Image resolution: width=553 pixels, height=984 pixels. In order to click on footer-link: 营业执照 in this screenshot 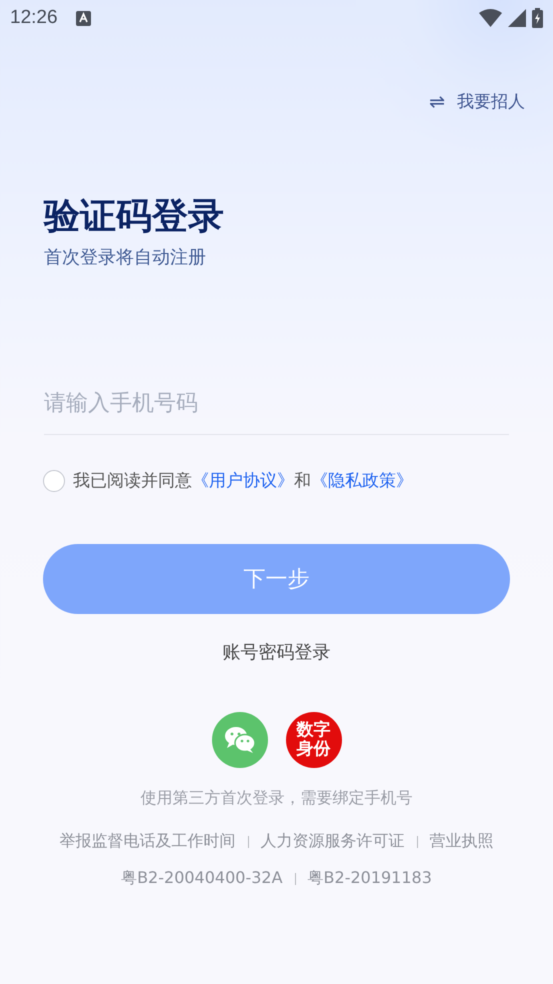, I will do `click(462, 841)`.